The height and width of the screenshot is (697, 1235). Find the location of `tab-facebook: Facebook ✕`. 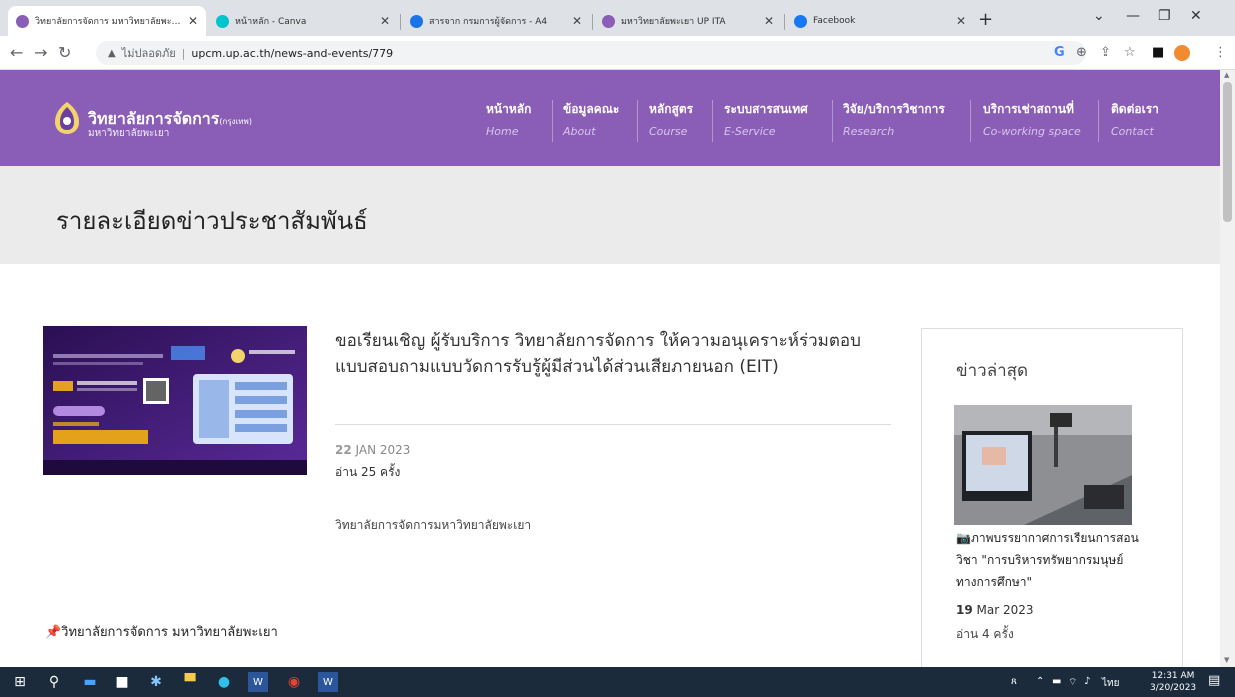

tab-facebook: Facebook ✕ is located at coordinates (880, 21).